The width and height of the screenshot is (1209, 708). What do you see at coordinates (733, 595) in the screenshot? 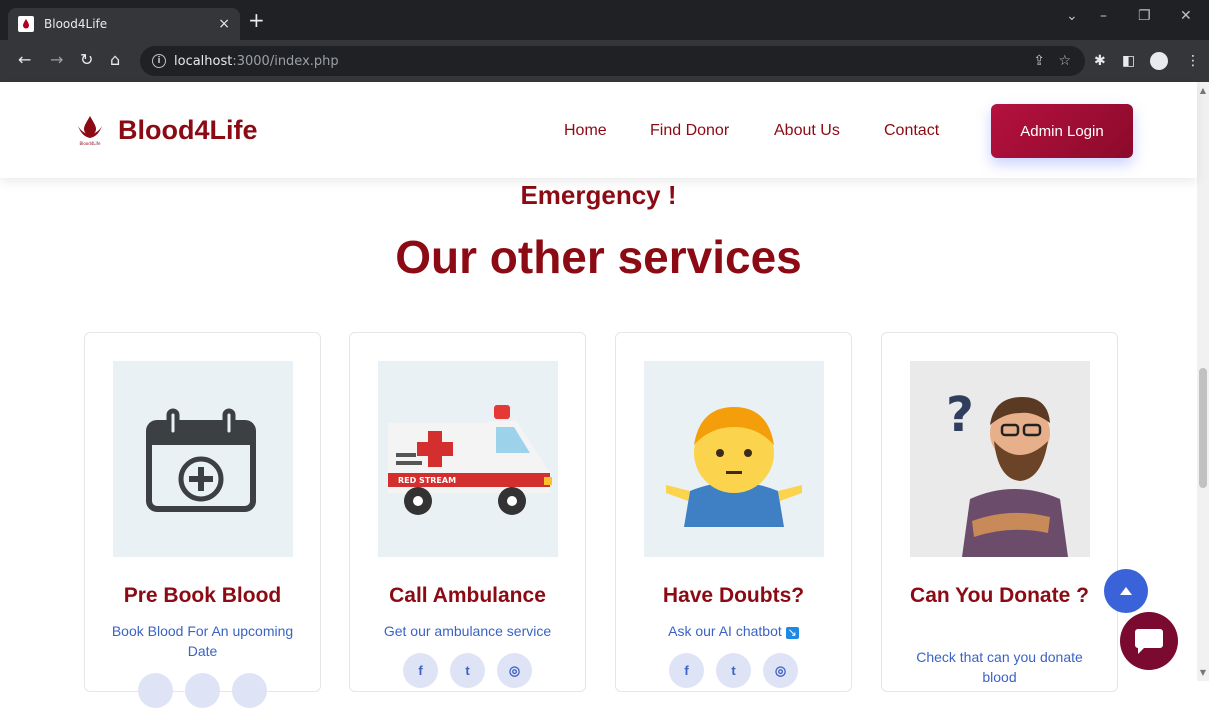
I see `card-title: Have Doubts?` at bounding box center [733, 595].